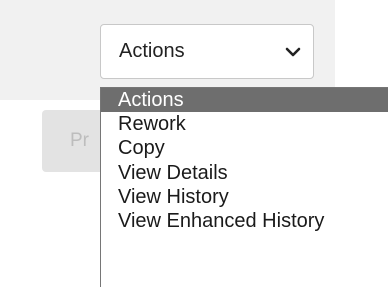 The image size is (388, 287). I want to click on dropdown-option-rework: Rework, so click(244, 124).